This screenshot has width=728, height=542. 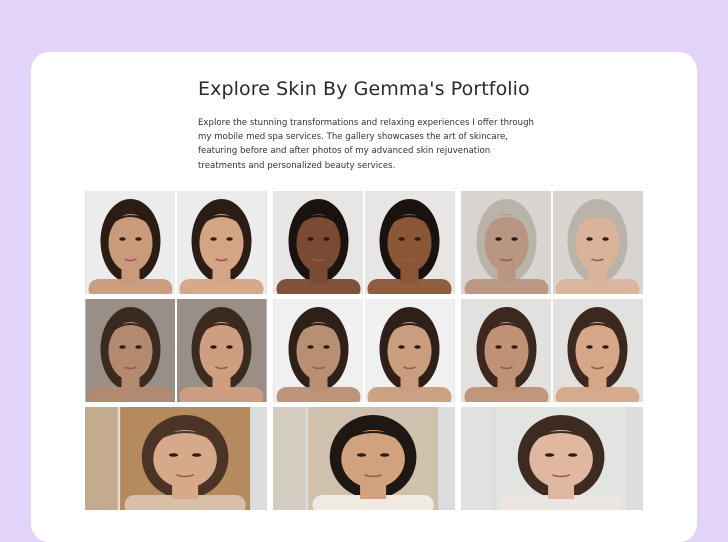 What do you see at coordinates (364, 350) in the screenshot?
I see `gallery-photo-5-before-after` at bounding box center [364, 350].